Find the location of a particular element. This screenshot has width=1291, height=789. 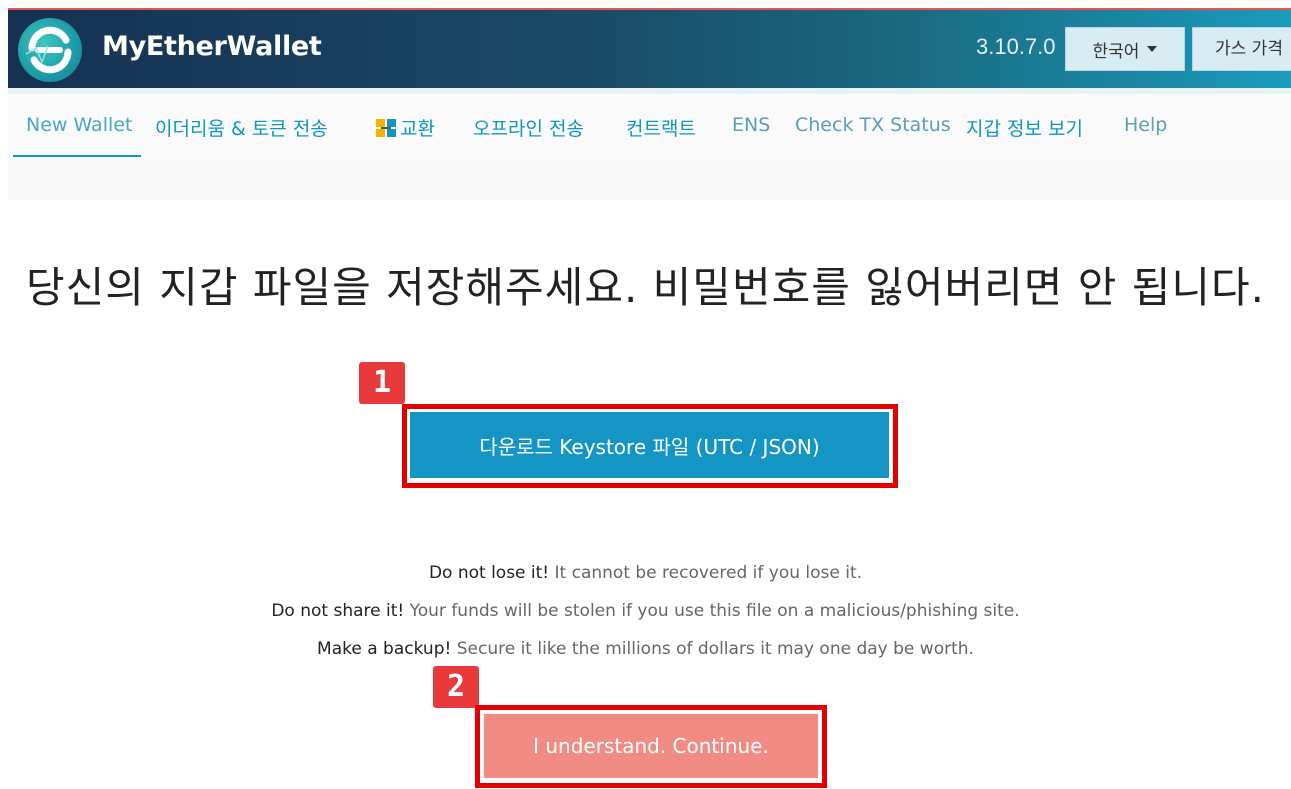

gas-price-button: 가스 가격 is located at coordinates (1241, 49).